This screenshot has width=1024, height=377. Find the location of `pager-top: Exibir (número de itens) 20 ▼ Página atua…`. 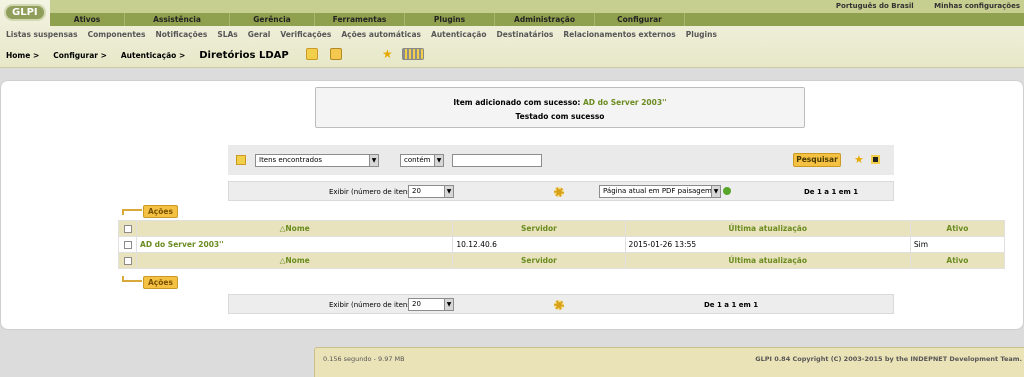

pager-top: Exibir (número de itens) 20 ▼ Página atua… is located at coordinates (561, 191).